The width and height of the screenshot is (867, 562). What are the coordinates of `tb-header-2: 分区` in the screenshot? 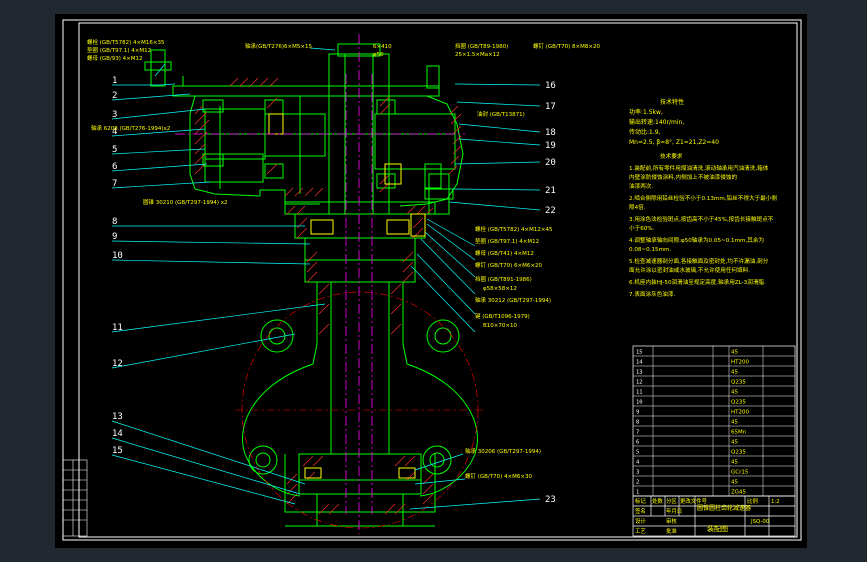 It's located at (671, 501).